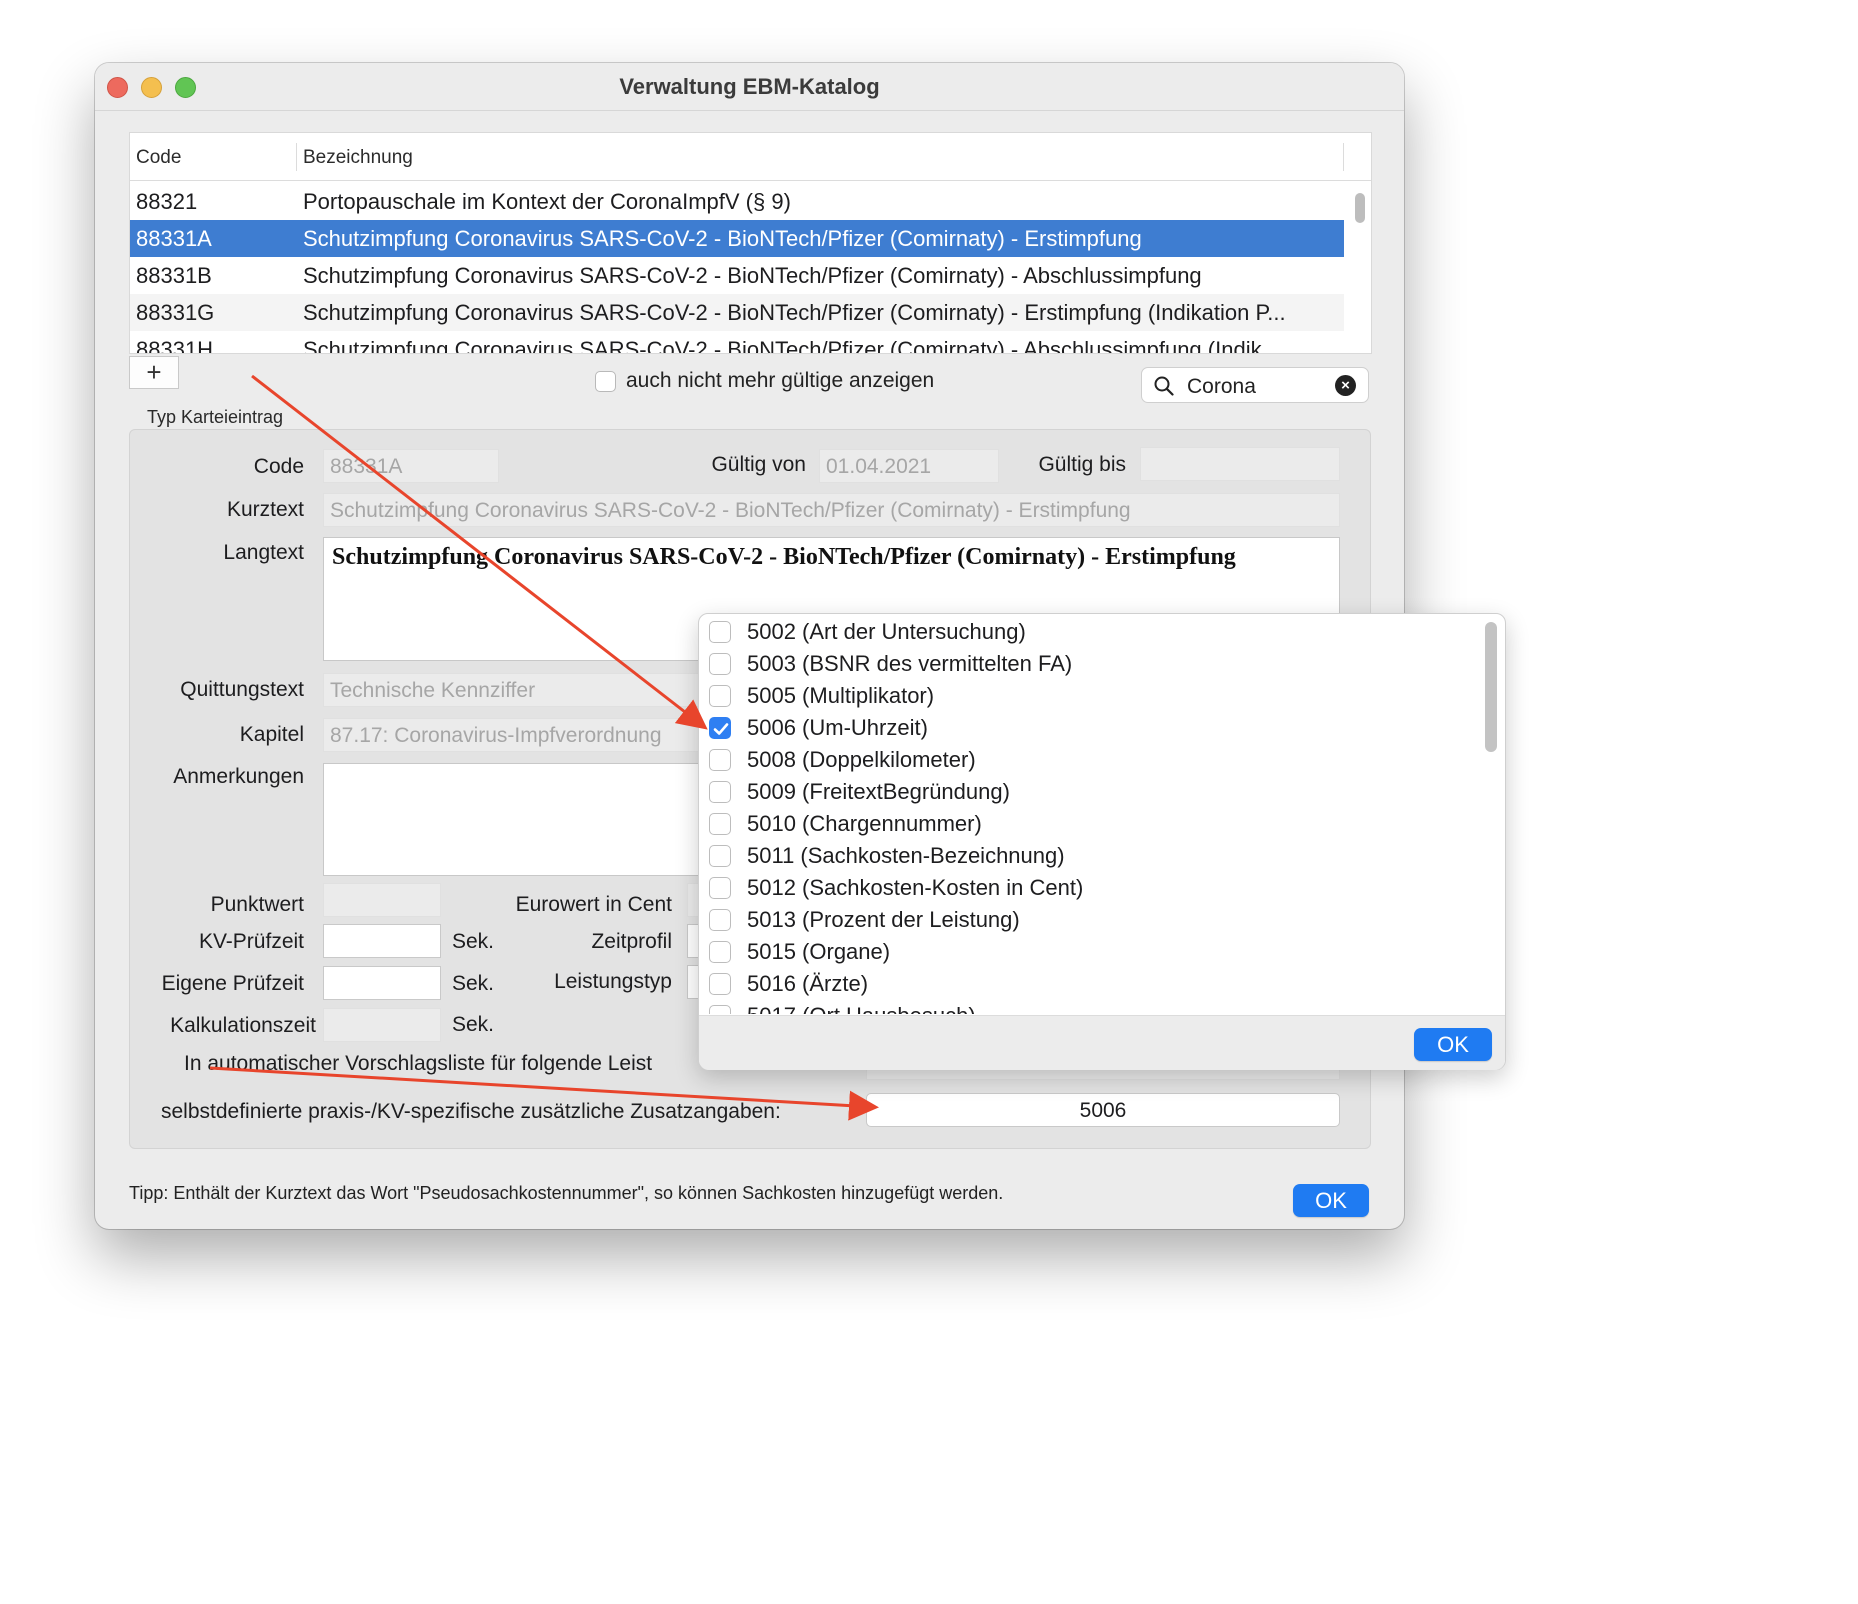 This screenshot has height=1604, width=1858. I want to click on kalkulationszeit-label: Kalkulationszeit, so click(243, 1025).